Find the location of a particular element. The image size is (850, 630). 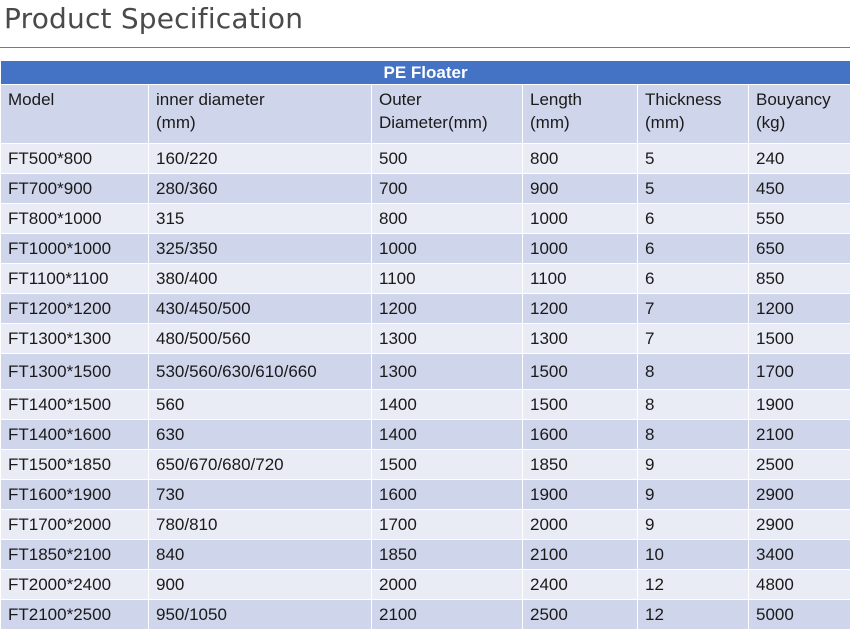

cell-buoyancy: 4800 is located at coordinates (799, 585).